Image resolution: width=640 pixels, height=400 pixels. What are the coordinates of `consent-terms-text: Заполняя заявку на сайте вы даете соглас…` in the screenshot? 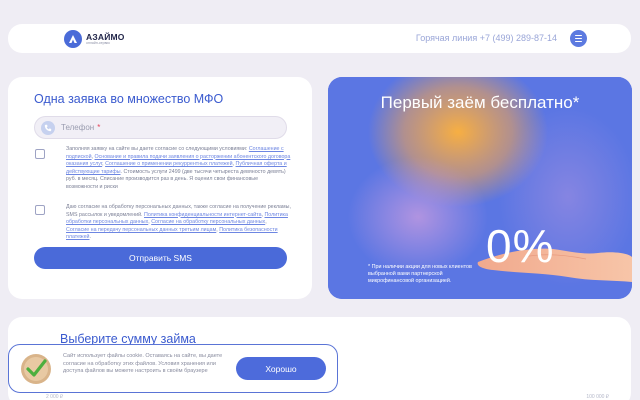 It's located at (178, 168).